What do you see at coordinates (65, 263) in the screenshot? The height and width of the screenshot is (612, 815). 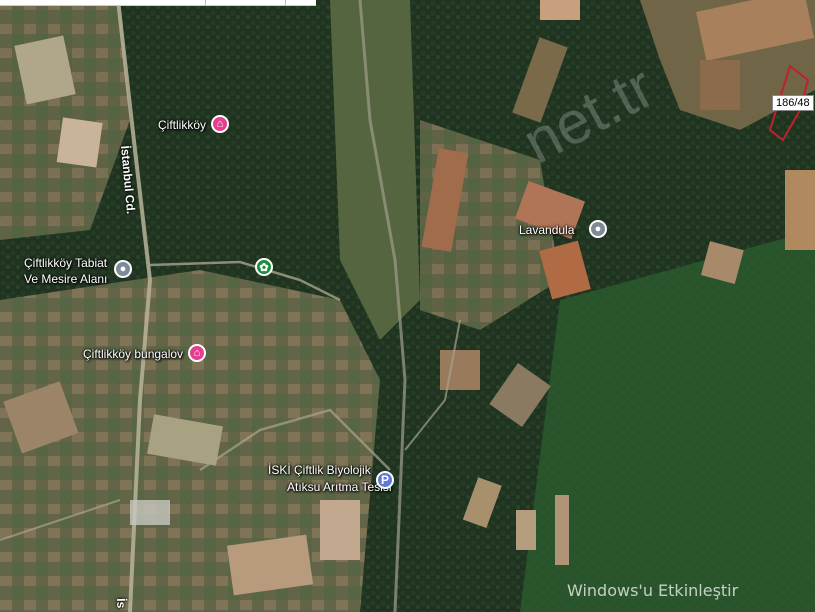 I see `place-label-tabiat-line1: Çiftlikköy Tabiat` at bounding box center [65, 263].